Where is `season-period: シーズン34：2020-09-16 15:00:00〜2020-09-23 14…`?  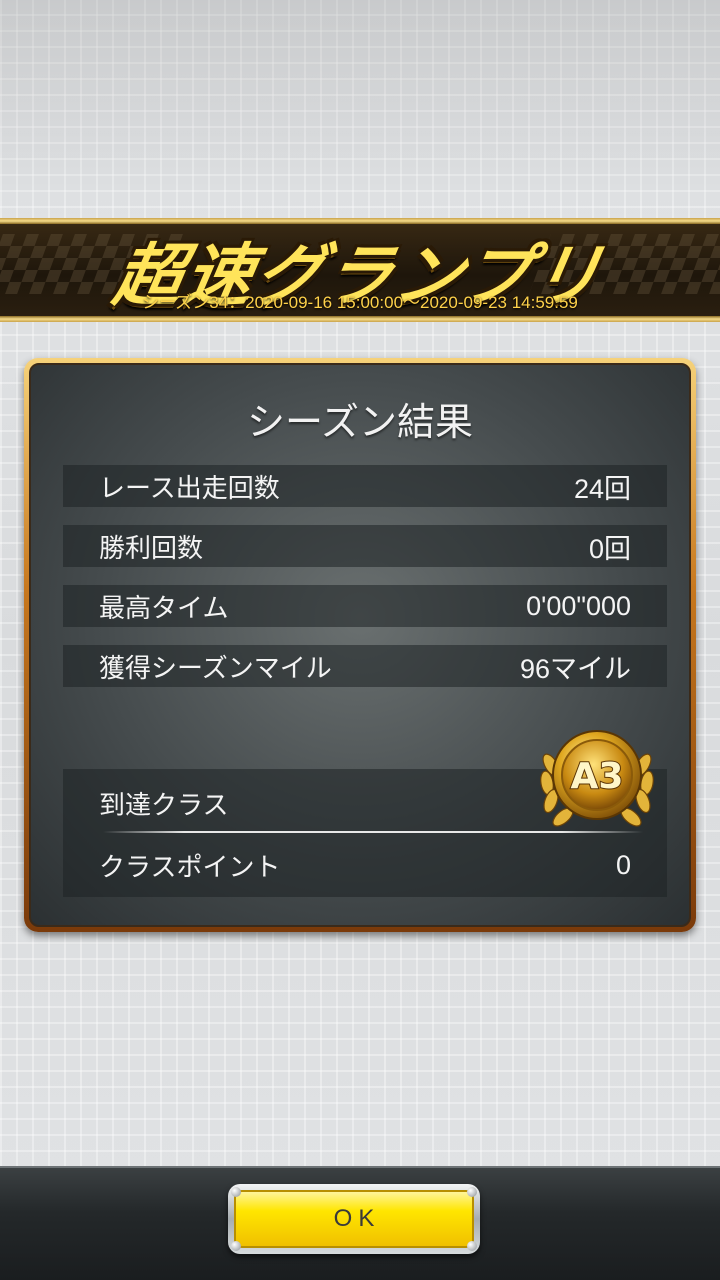
season-period: シーズン34：2020-09-16 15:00:00〜2020-09-23 14… is located at coordinates (360, 302).